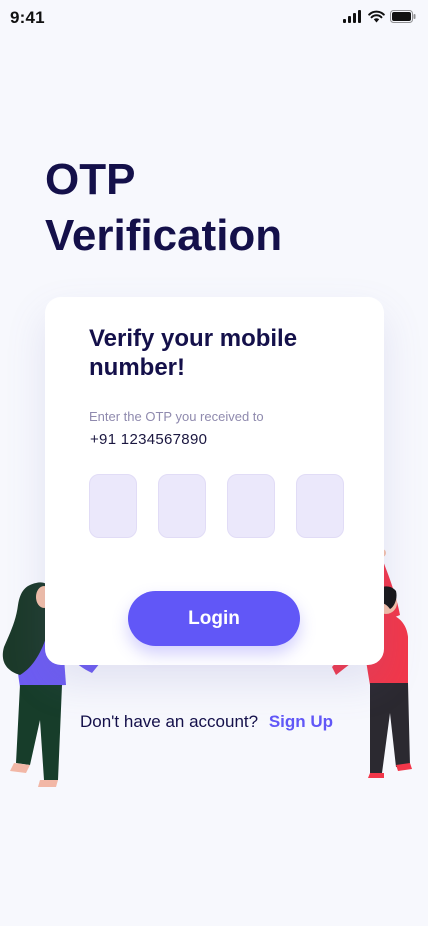 The height and width of the screenshot is (926, 428). What do you see at coordinates (214, 18) in the screenshot?
I see `status-bar: 9:41` at bounding box center [214, 18].